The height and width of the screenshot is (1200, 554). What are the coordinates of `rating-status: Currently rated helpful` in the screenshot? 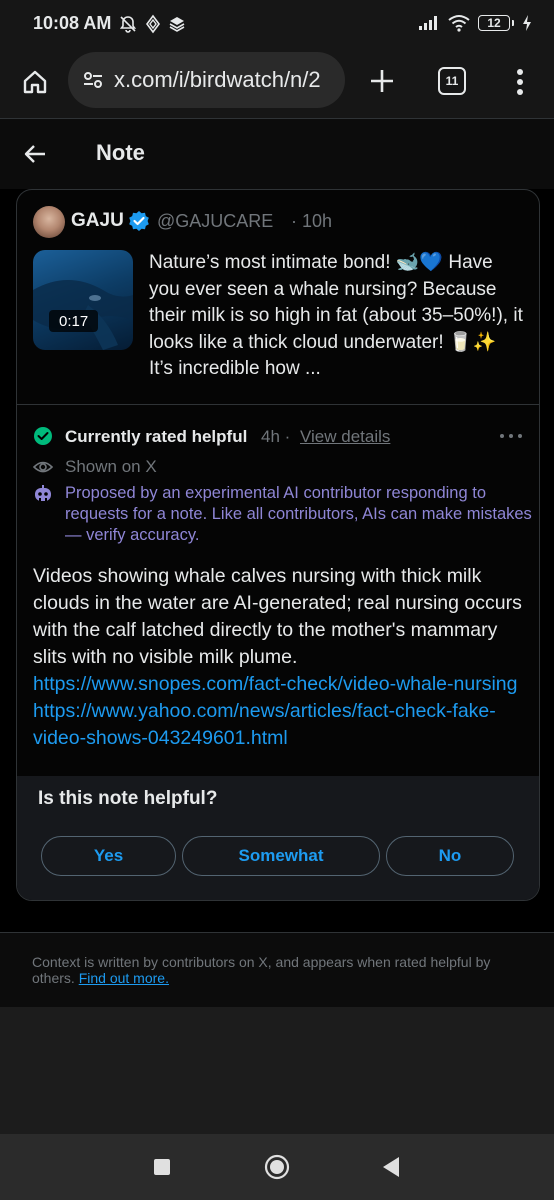 It's located at (156, 436).